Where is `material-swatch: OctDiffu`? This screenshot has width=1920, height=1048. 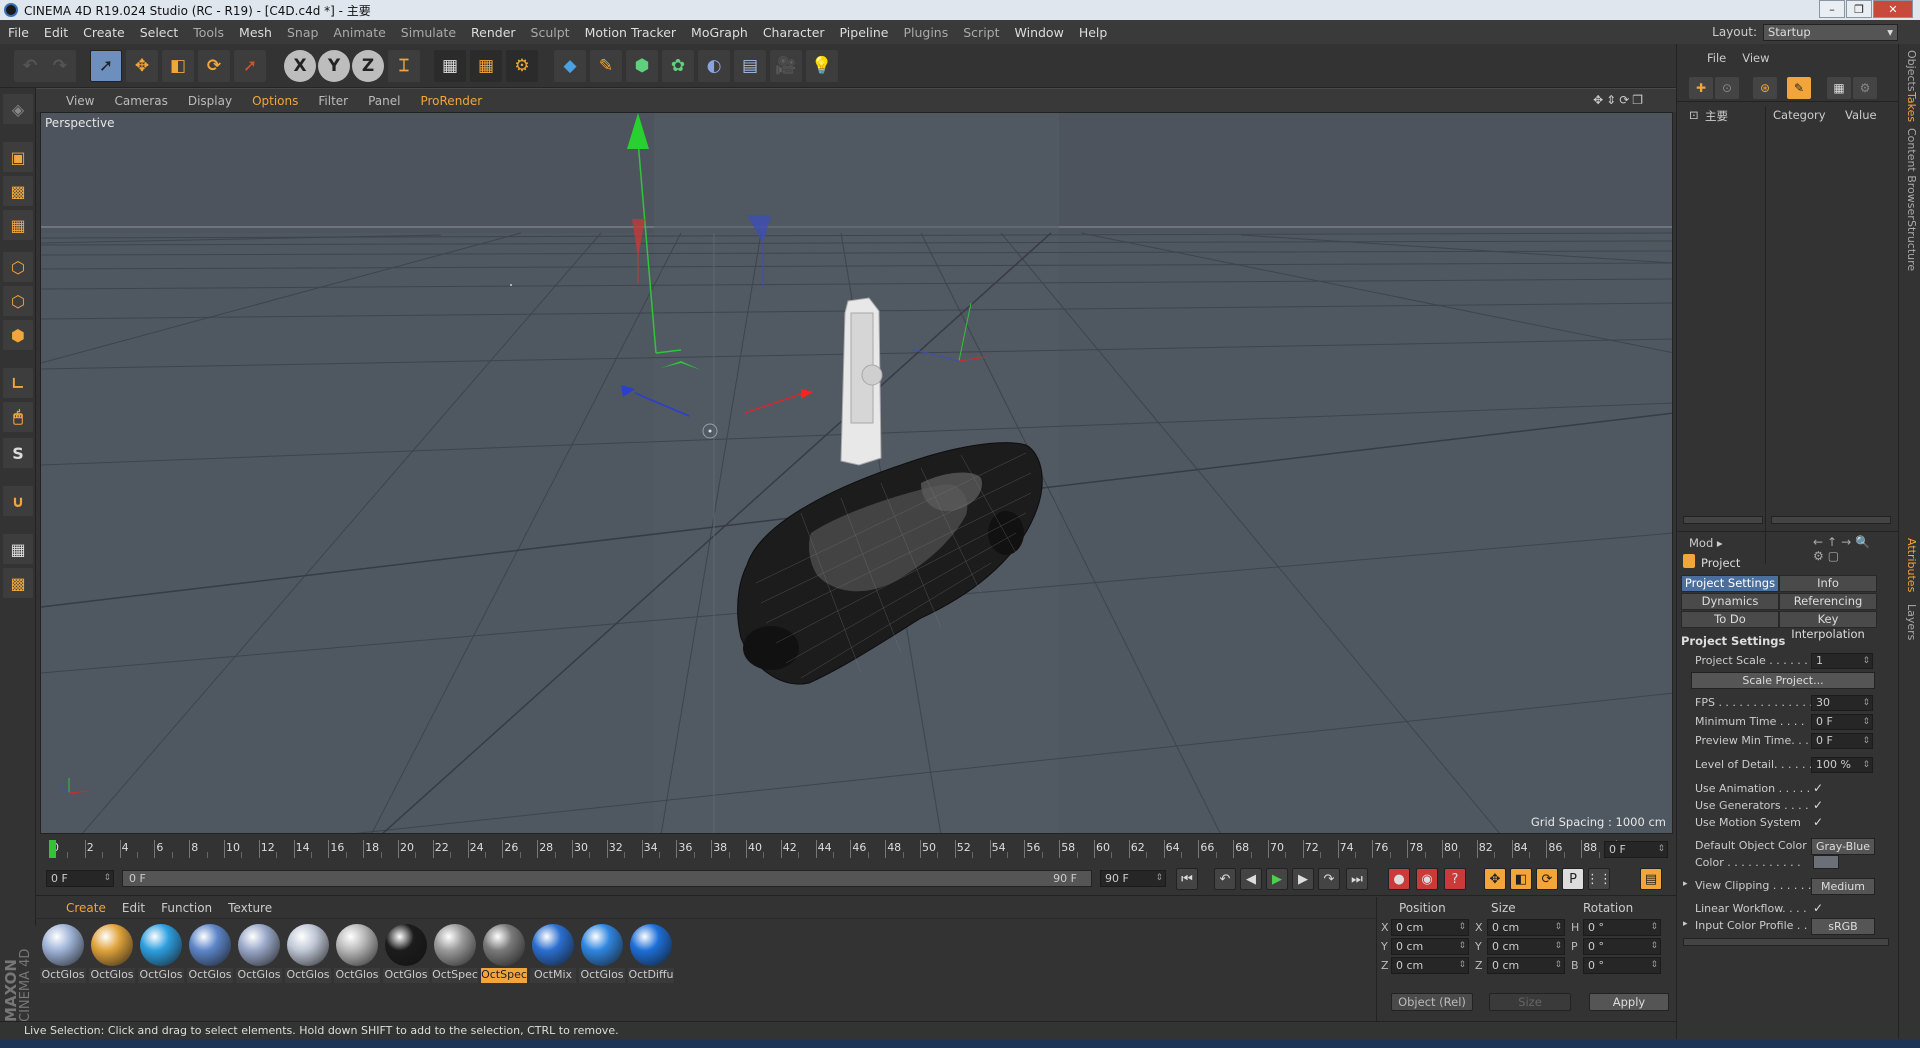 material-swatch: OctDiffu is located at coordinates (651, 955).